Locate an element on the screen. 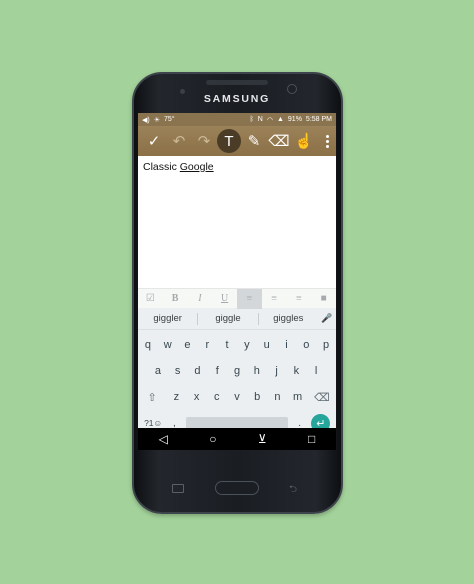  nfc-icon: N is located at coordinates (260, 119).